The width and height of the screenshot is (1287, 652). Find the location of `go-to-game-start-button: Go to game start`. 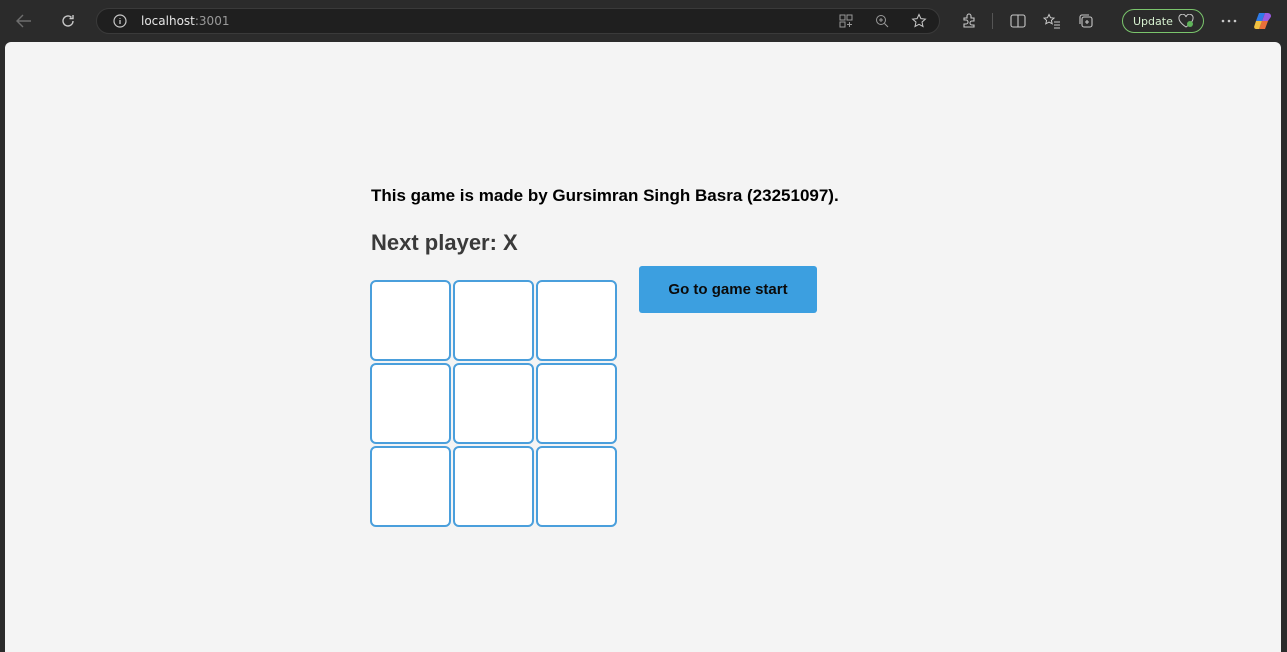

go-to-game-start-button: Go to game start is located at coordinates (728, 289).